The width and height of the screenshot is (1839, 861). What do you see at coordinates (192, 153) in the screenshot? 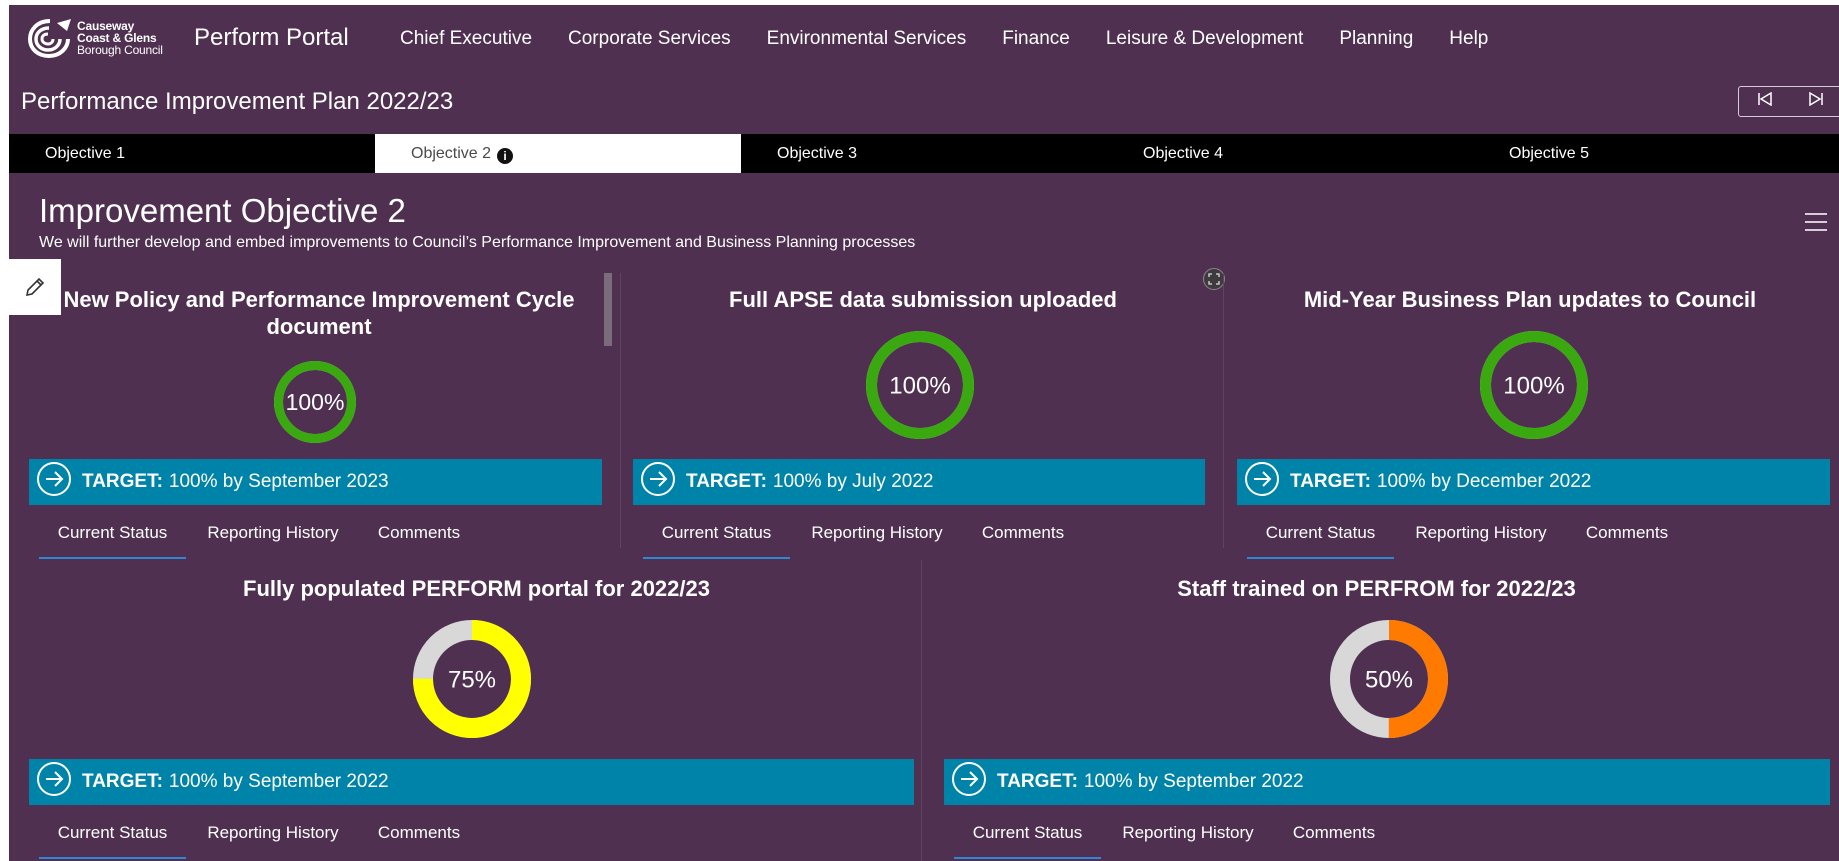
I see `tab-objective-1: Objective 1` at bounding box center [192, 153].